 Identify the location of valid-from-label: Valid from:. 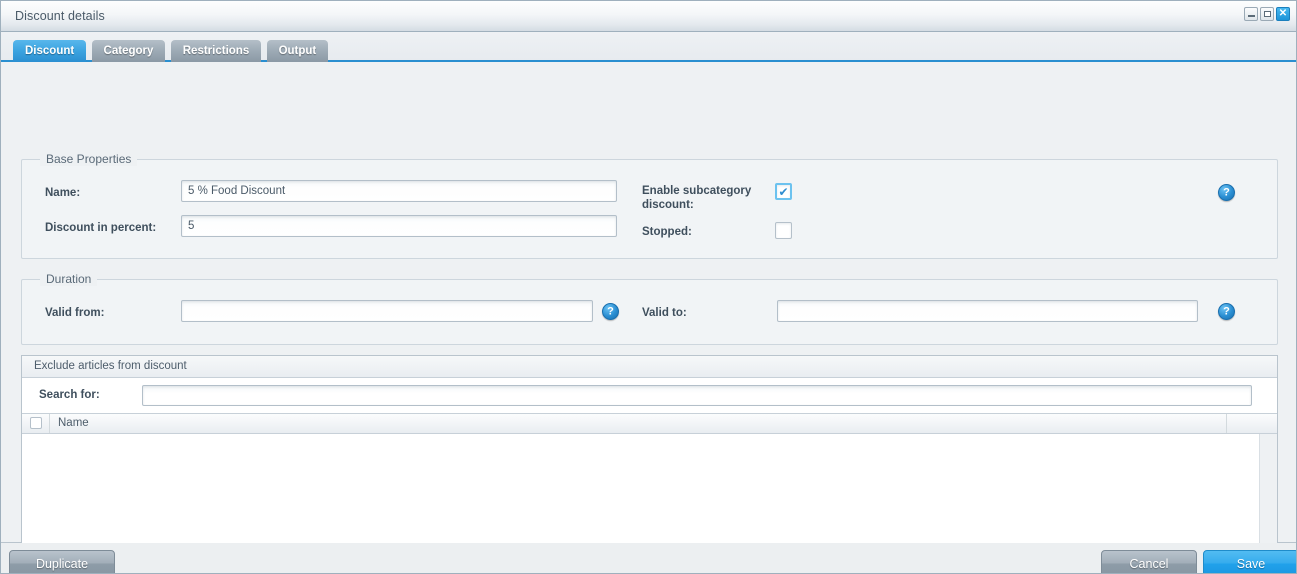
(75, 313).